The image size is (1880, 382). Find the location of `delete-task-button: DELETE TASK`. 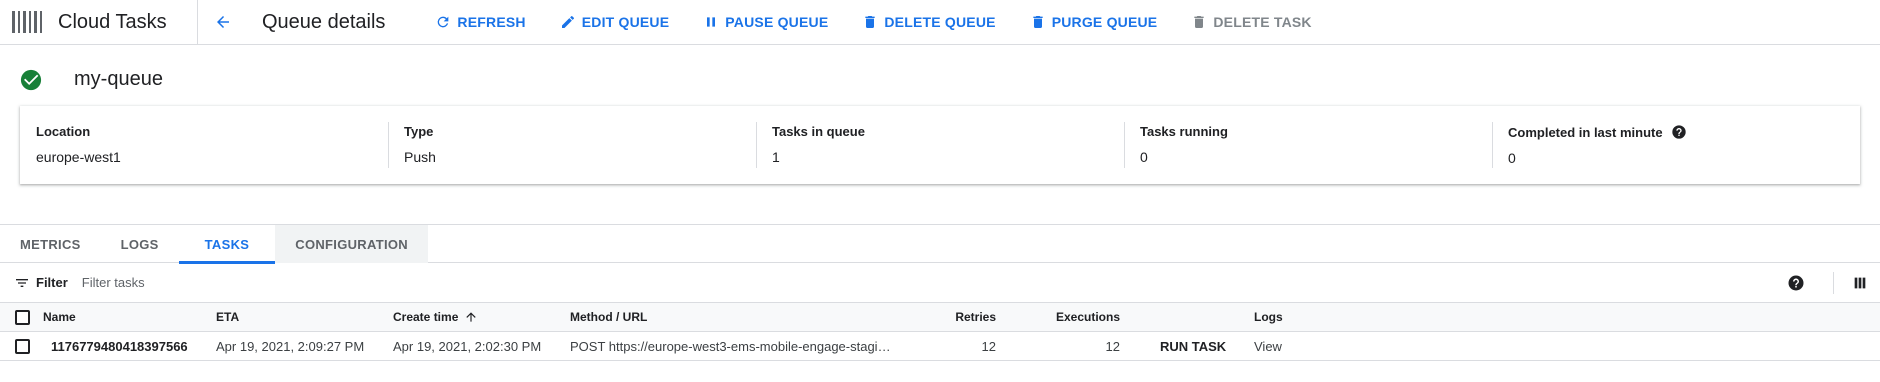

delete-task-button: DELETE TASK is located at coordinates (1251, 22).